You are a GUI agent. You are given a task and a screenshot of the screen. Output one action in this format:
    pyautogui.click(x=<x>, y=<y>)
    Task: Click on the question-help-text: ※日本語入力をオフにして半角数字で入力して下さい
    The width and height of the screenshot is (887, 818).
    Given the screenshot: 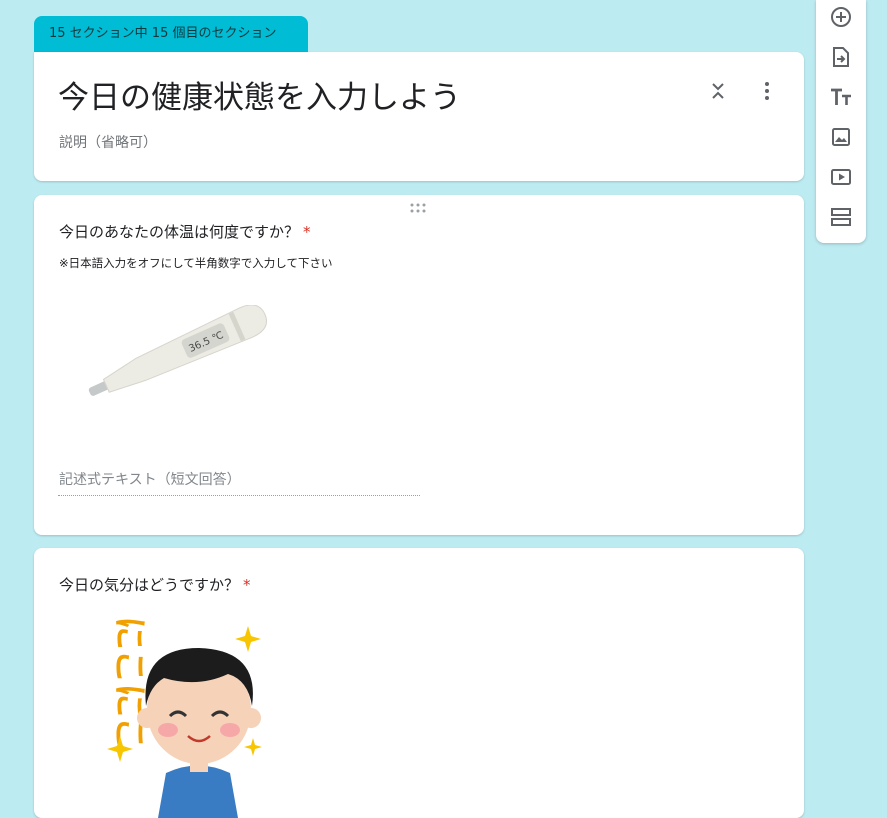 What is the action you would take?
    pyautogui.click(x=196, y=263)
    